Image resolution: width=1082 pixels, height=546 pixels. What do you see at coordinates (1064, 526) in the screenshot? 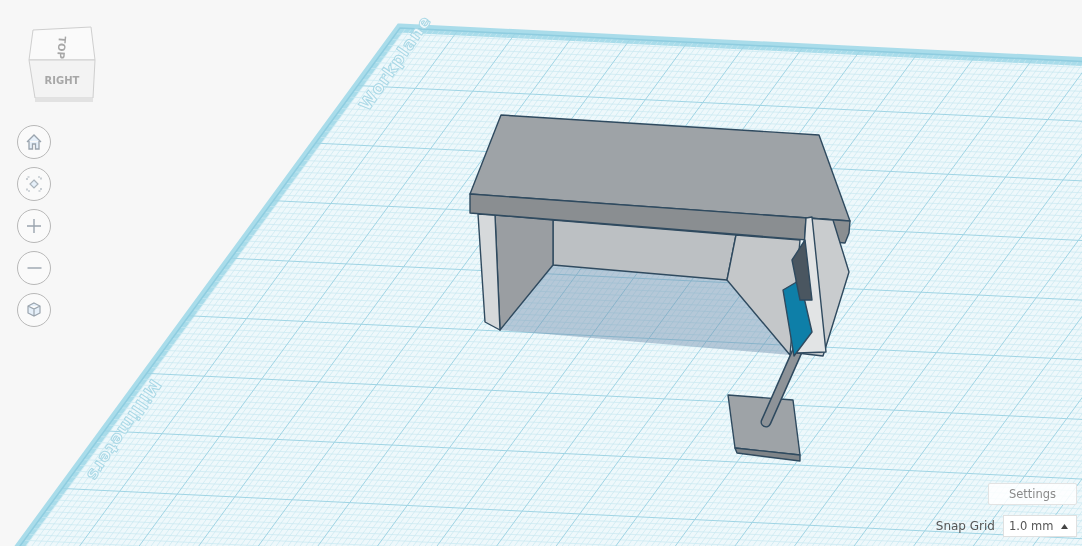
I see `caret-icon` at bounding box center [1064, 526].